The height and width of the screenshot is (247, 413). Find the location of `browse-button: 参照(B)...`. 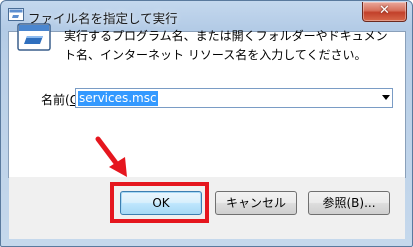

browse-button: 参照(B)... is located at coordinates (349, 203).